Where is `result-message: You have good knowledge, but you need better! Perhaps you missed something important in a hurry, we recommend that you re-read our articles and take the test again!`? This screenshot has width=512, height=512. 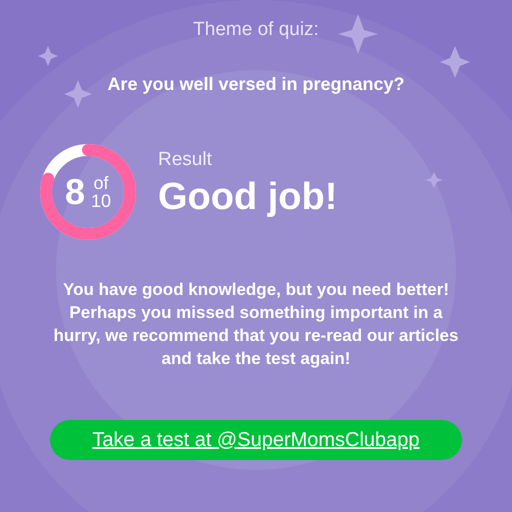
result-message: You have good knowledge, but you need better! Perhaps you missed something important in a hurry, we recommend that you re-read our articles and take the test again! is located at coordinates (256, 324).